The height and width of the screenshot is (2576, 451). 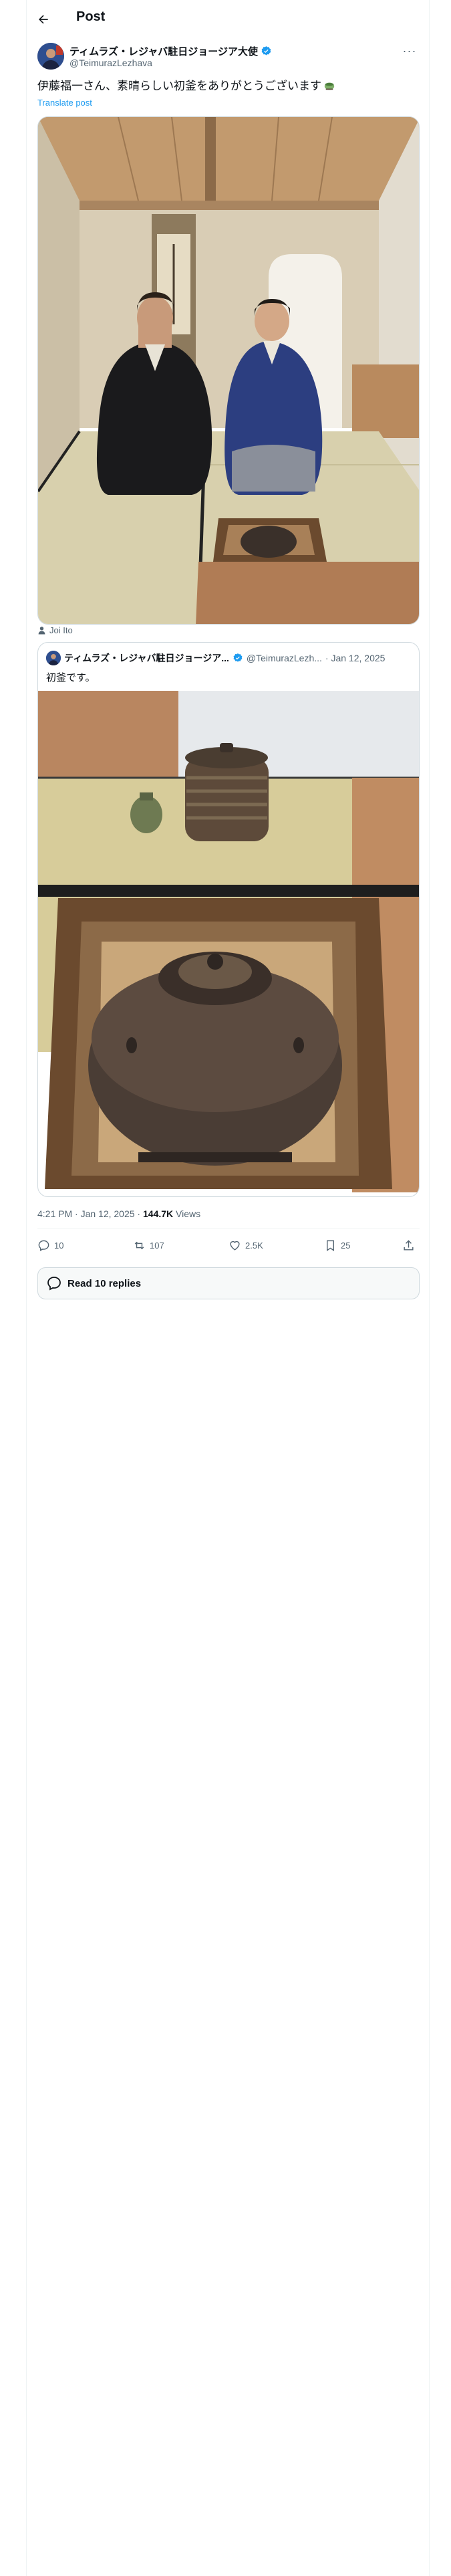 I want to click on bookmark-count: 25, so click(x=346, y=1246).